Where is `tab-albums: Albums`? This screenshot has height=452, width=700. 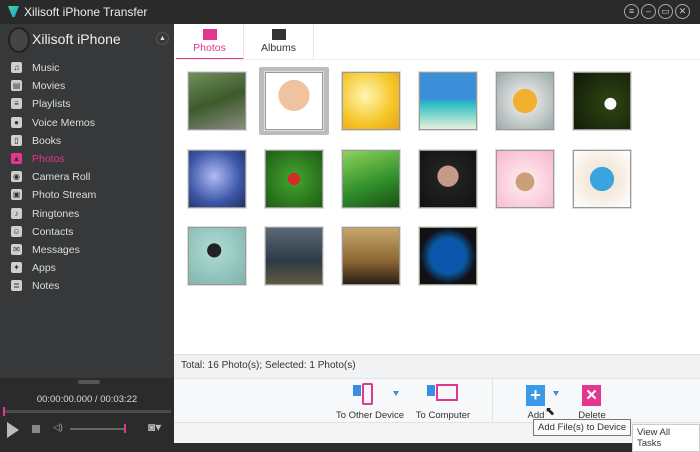 tab-albums: Albums is located at coordinates (279, 42).